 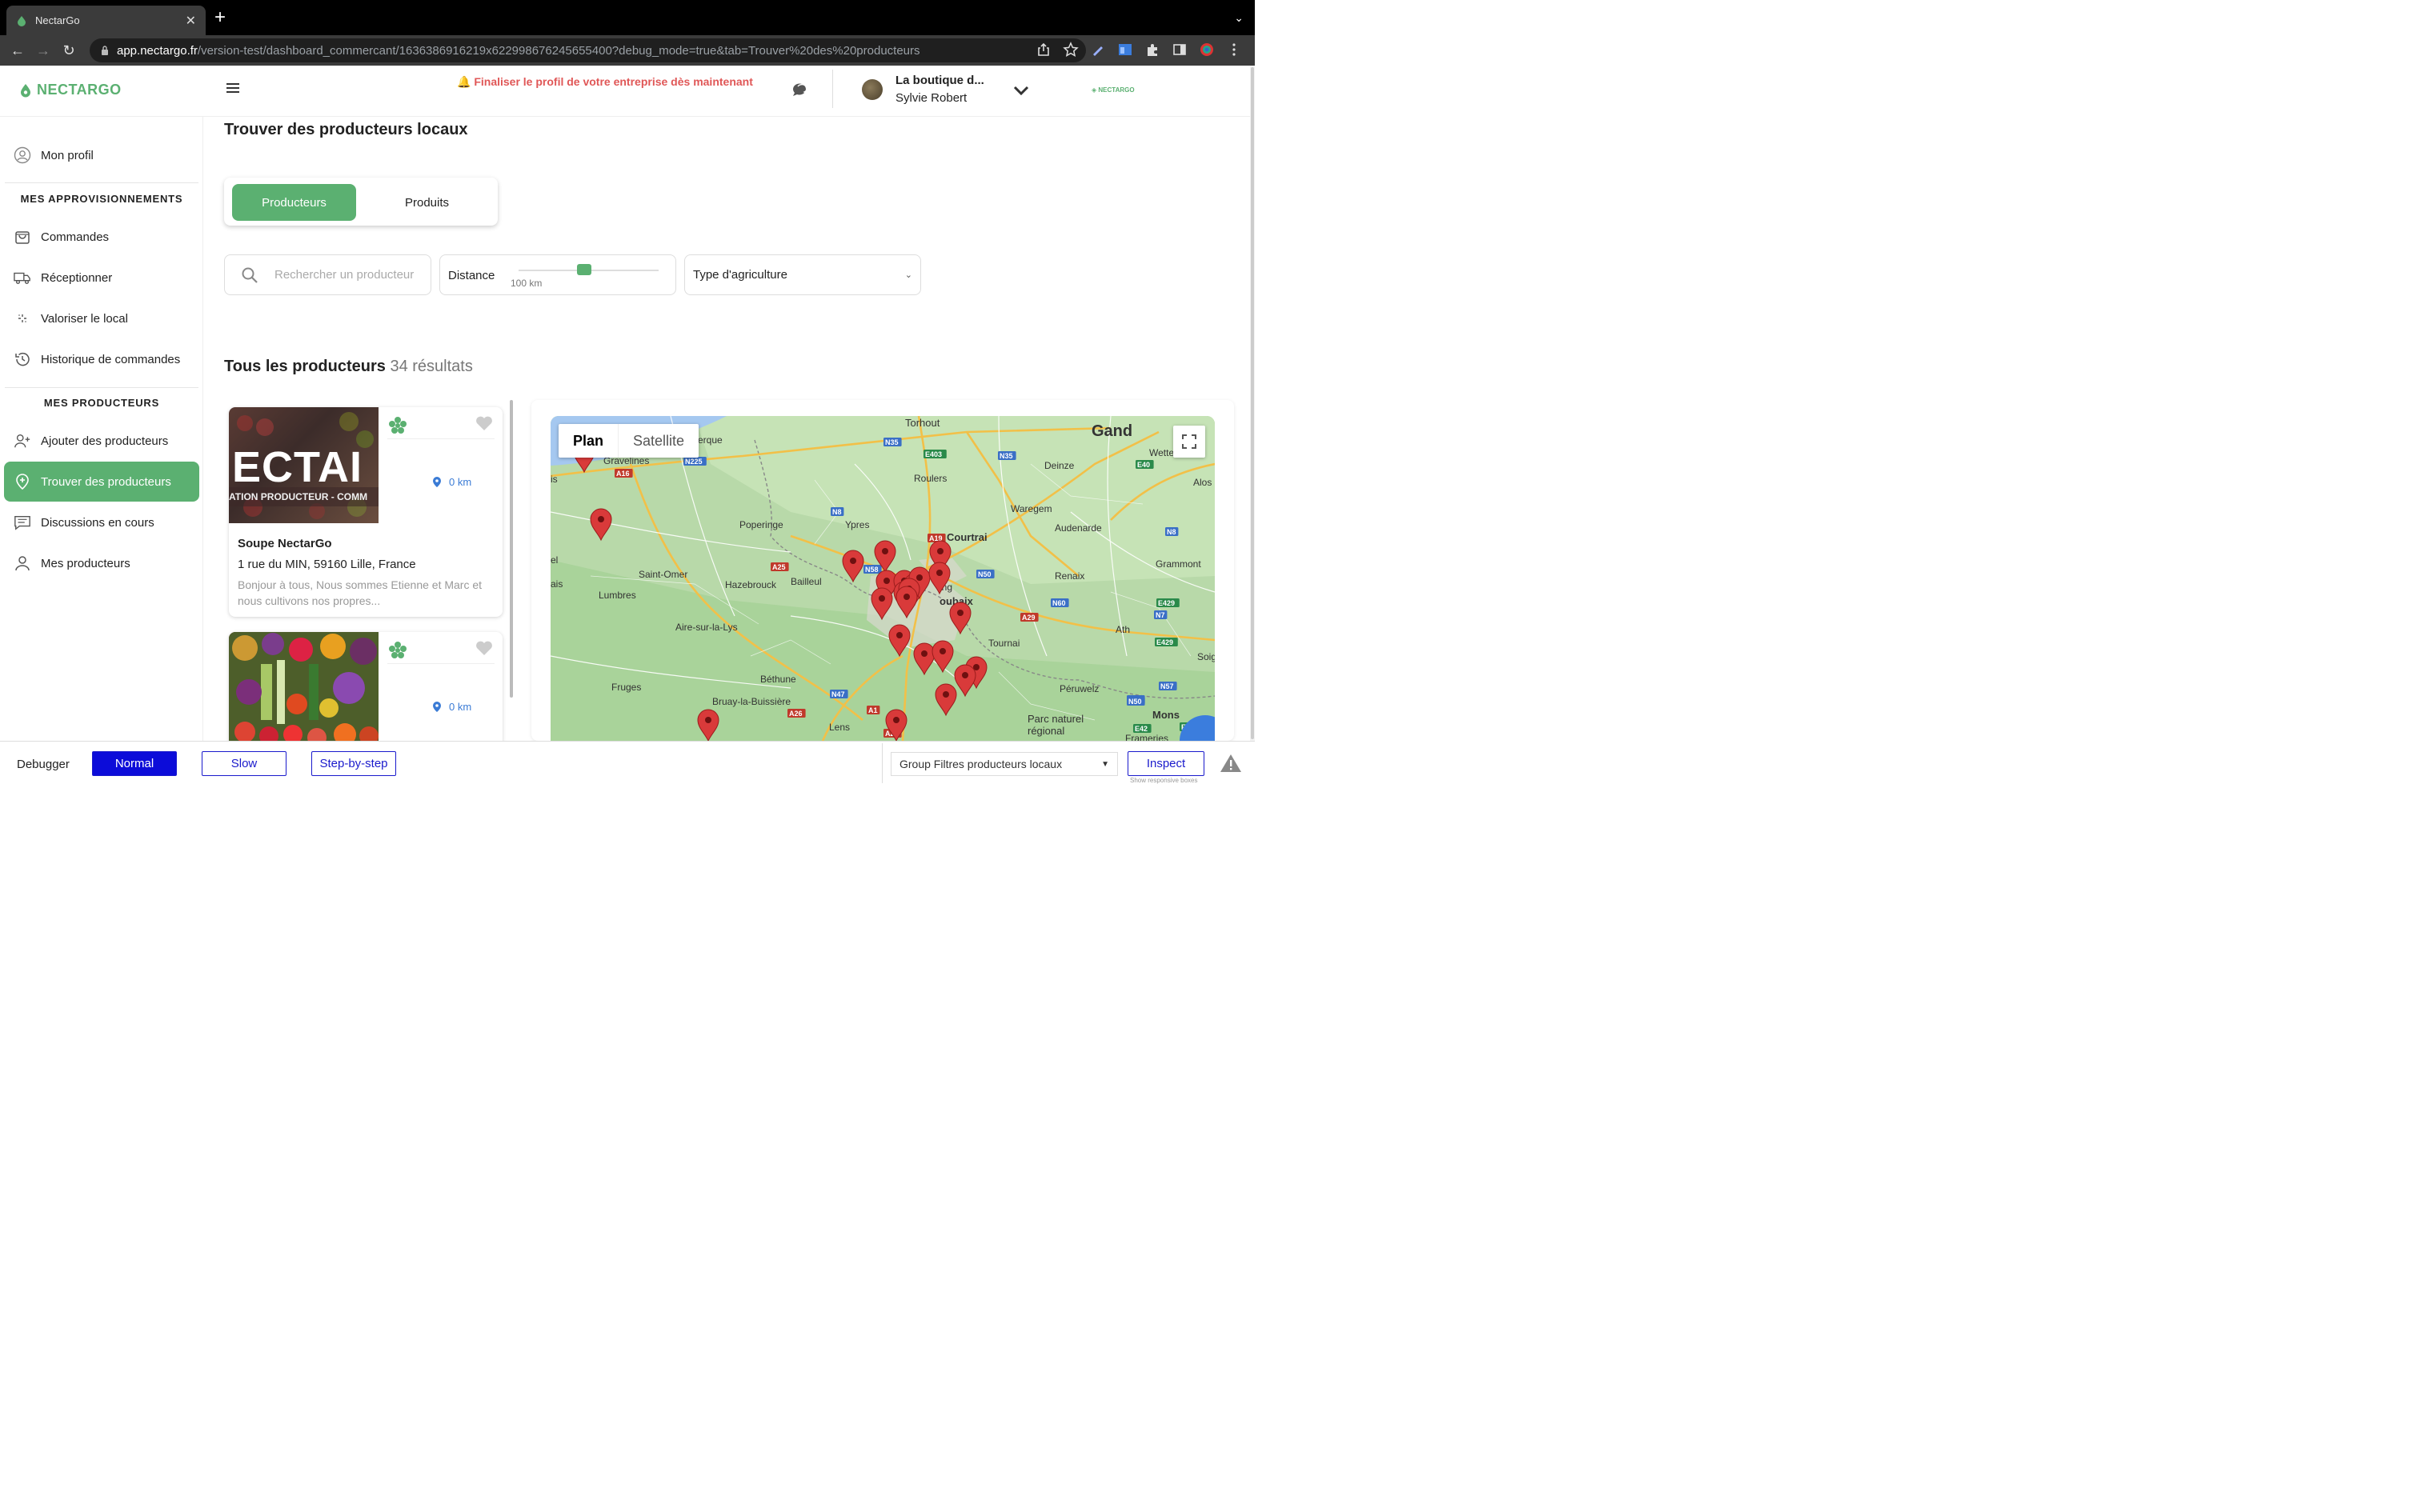 I want to click on section-heading-producers: MES PRODUCTEURS, so click(x=101, y=403).